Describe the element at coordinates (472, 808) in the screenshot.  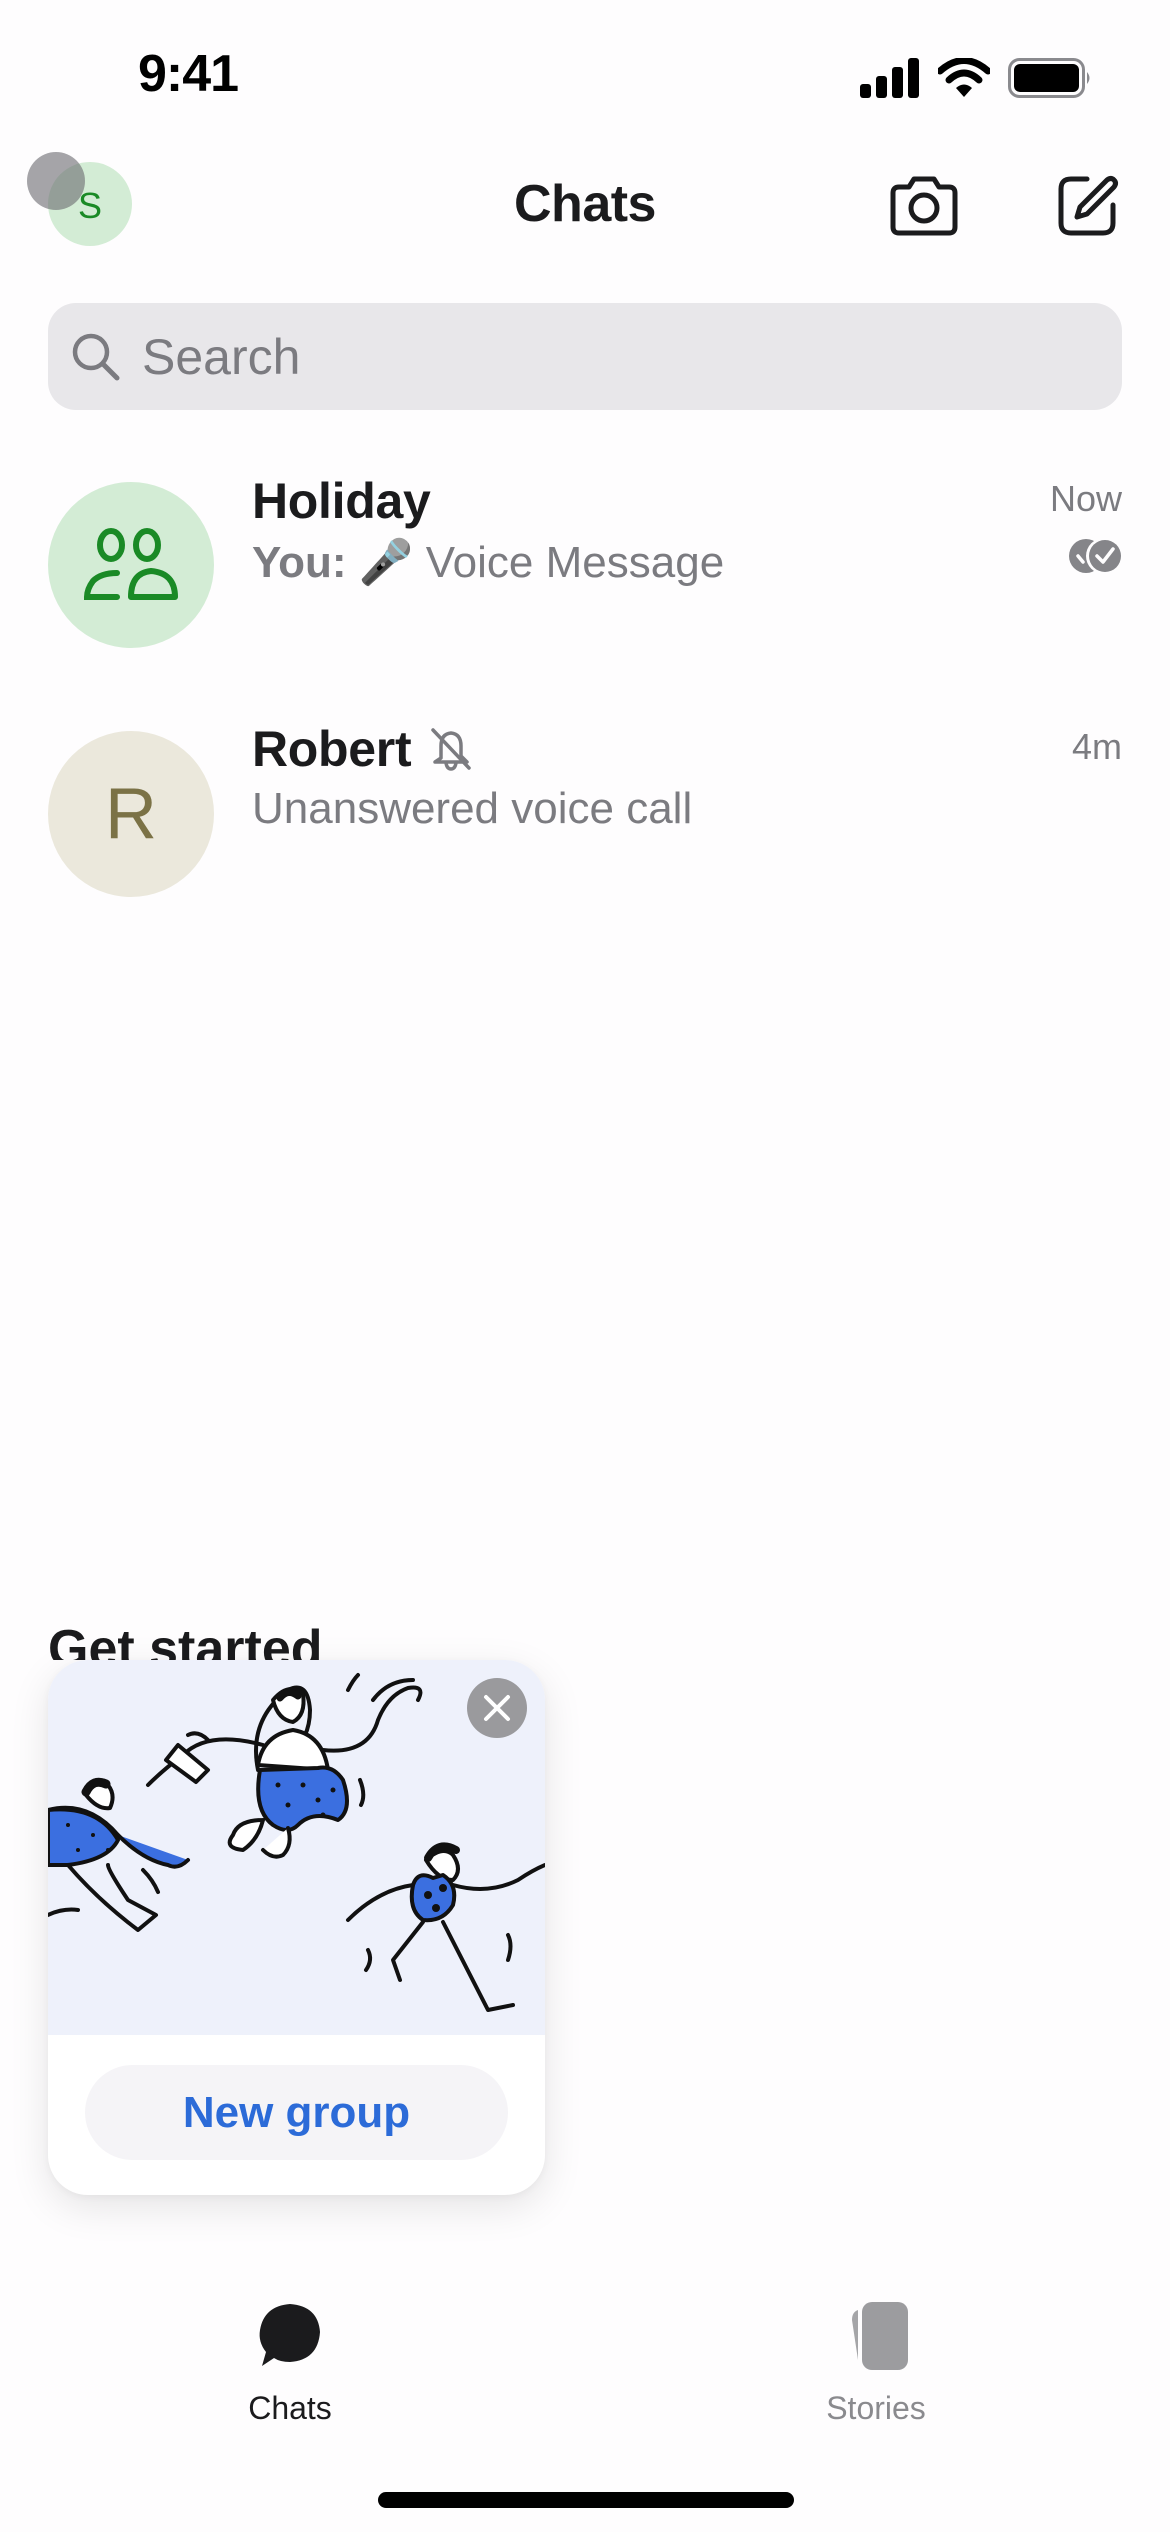
I see `chat-preview: Unanswered voice call` at that location.